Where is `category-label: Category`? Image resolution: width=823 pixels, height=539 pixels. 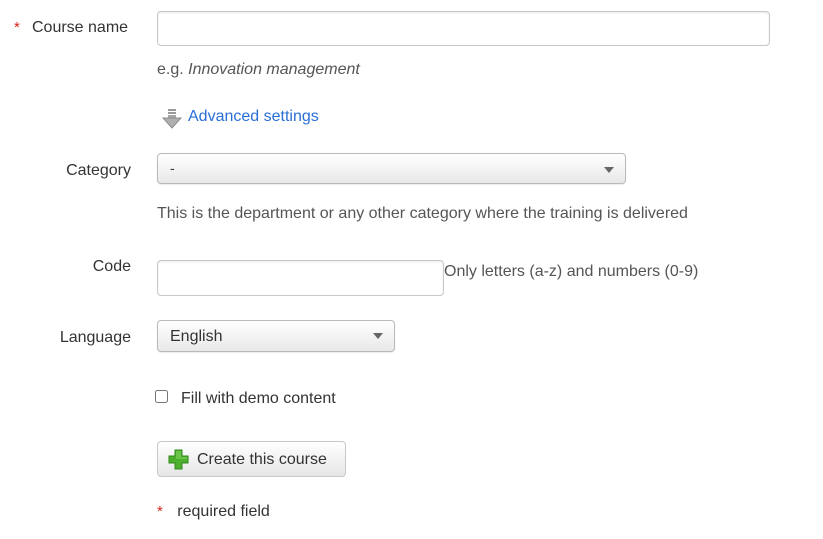
category-label: Category is located at coordinates (98, 170).